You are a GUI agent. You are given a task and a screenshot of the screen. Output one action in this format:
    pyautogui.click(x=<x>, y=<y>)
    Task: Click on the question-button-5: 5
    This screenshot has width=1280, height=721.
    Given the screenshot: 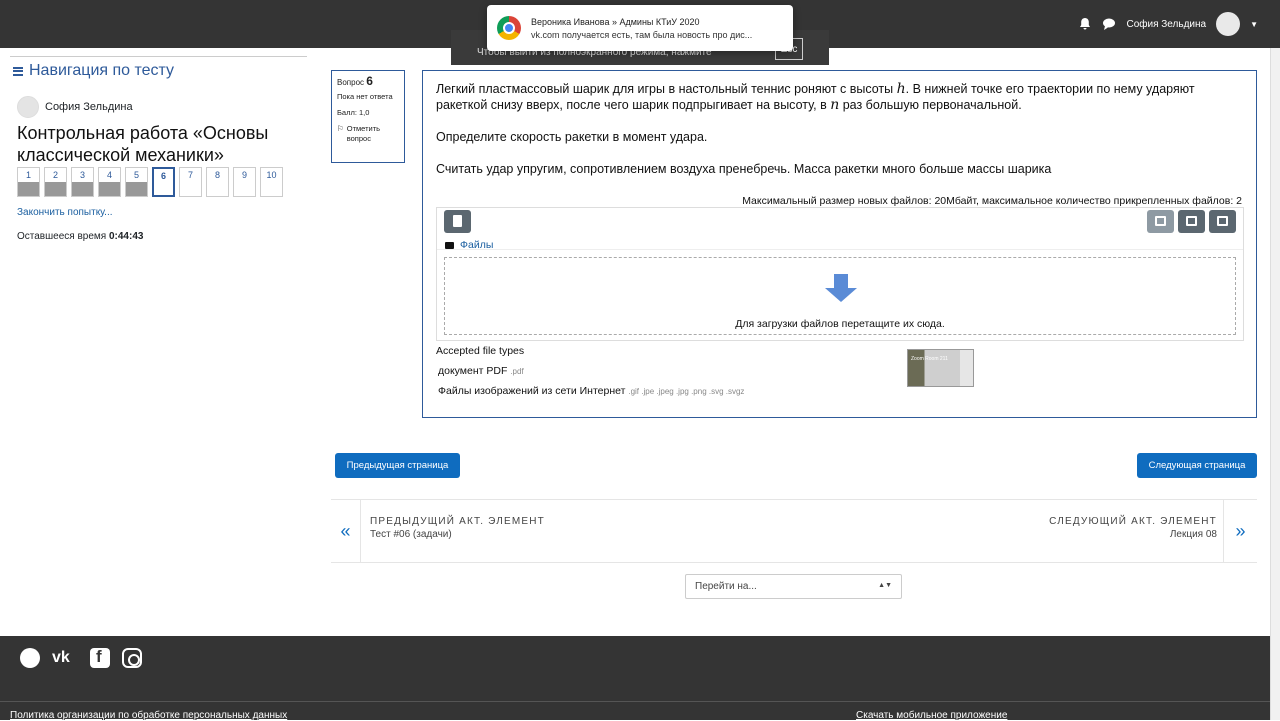 What is the action you would take?
    pyautogui.click(x=136, y=182)
    